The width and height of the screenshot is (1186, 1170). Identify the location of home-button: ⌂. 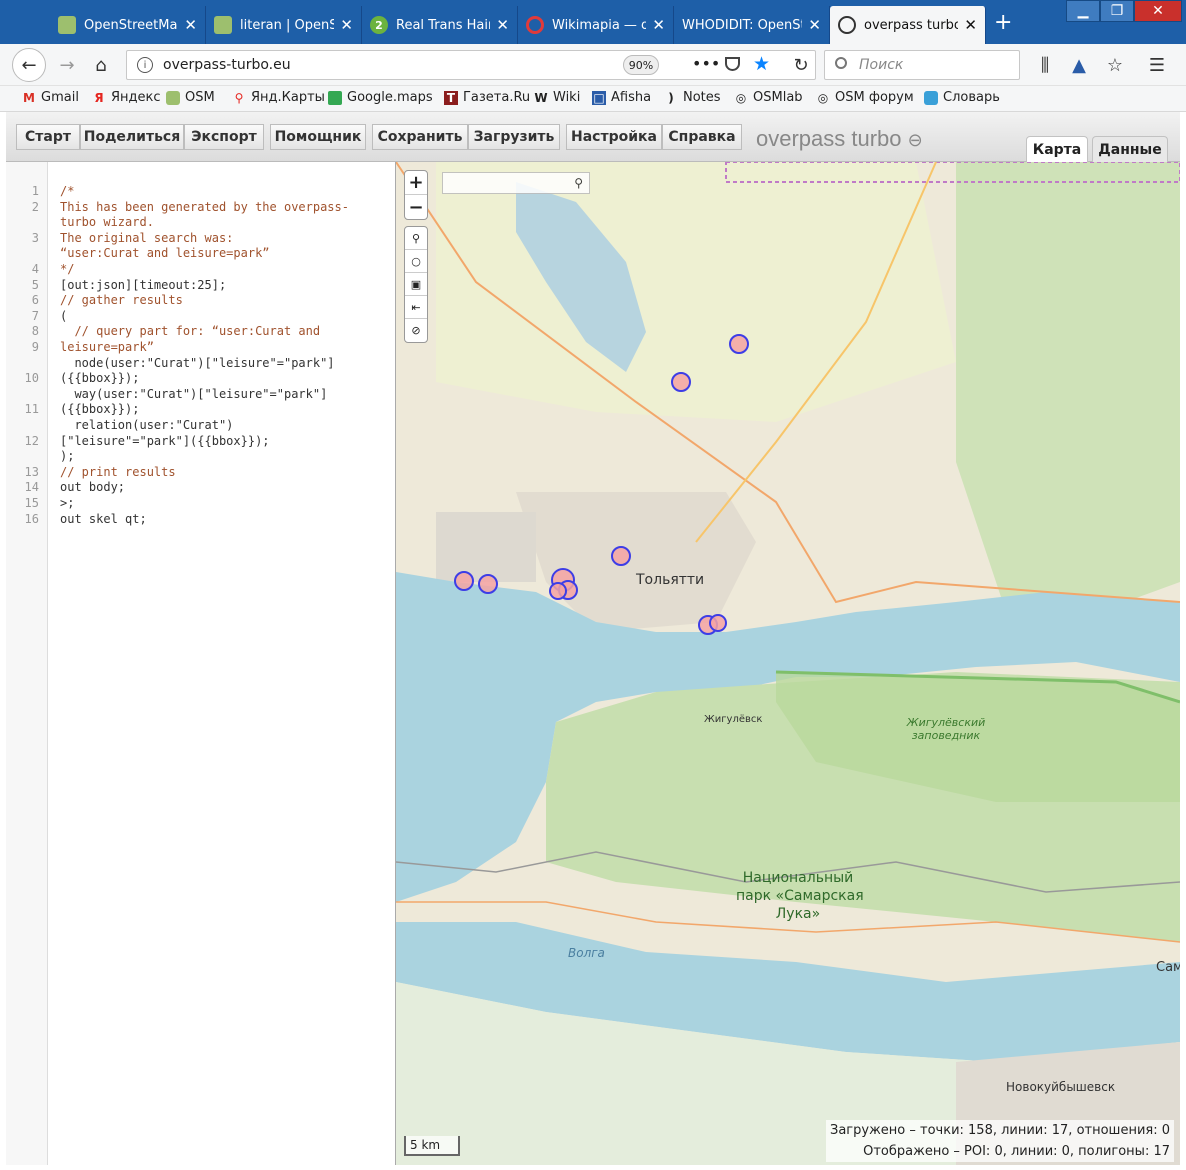
(101, 65).